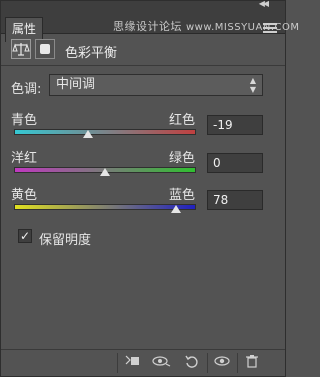  I want to click on preserve-luminosity-checkbox: ✓, so click(25, 236).